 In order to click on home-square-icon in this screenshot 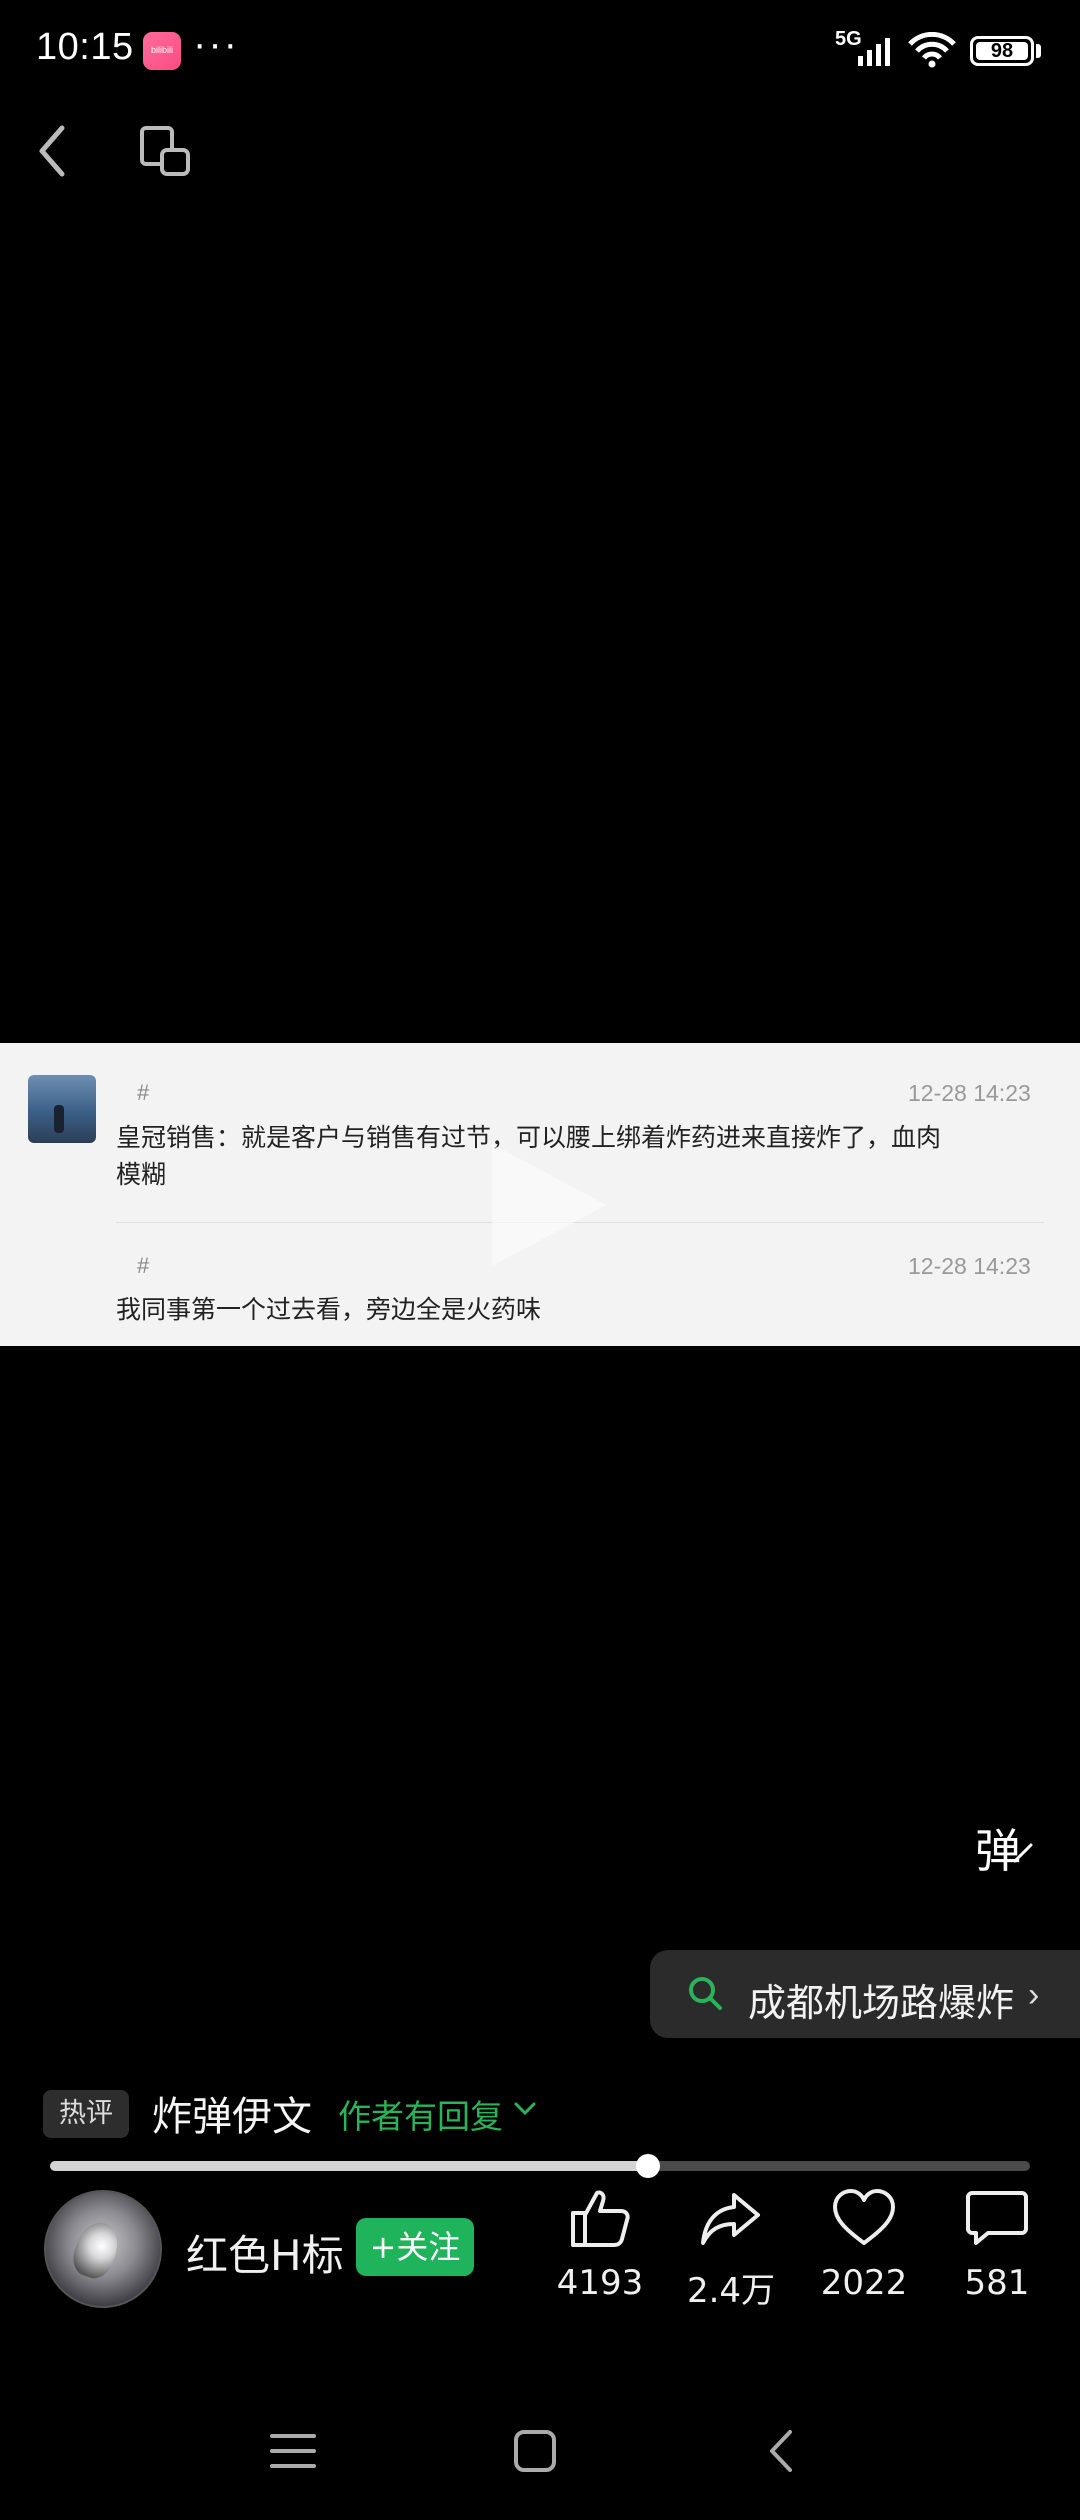, I will do `click(535, 2451)`.